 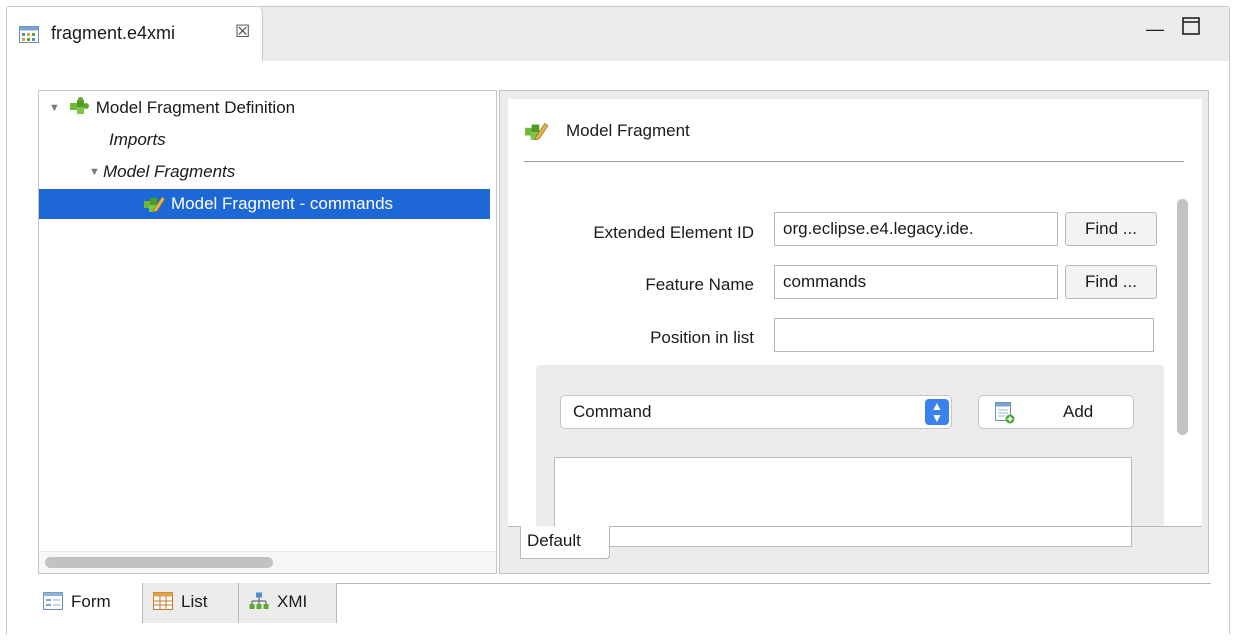 I want to click on maximize-icon, so click(x=1191, y=28).